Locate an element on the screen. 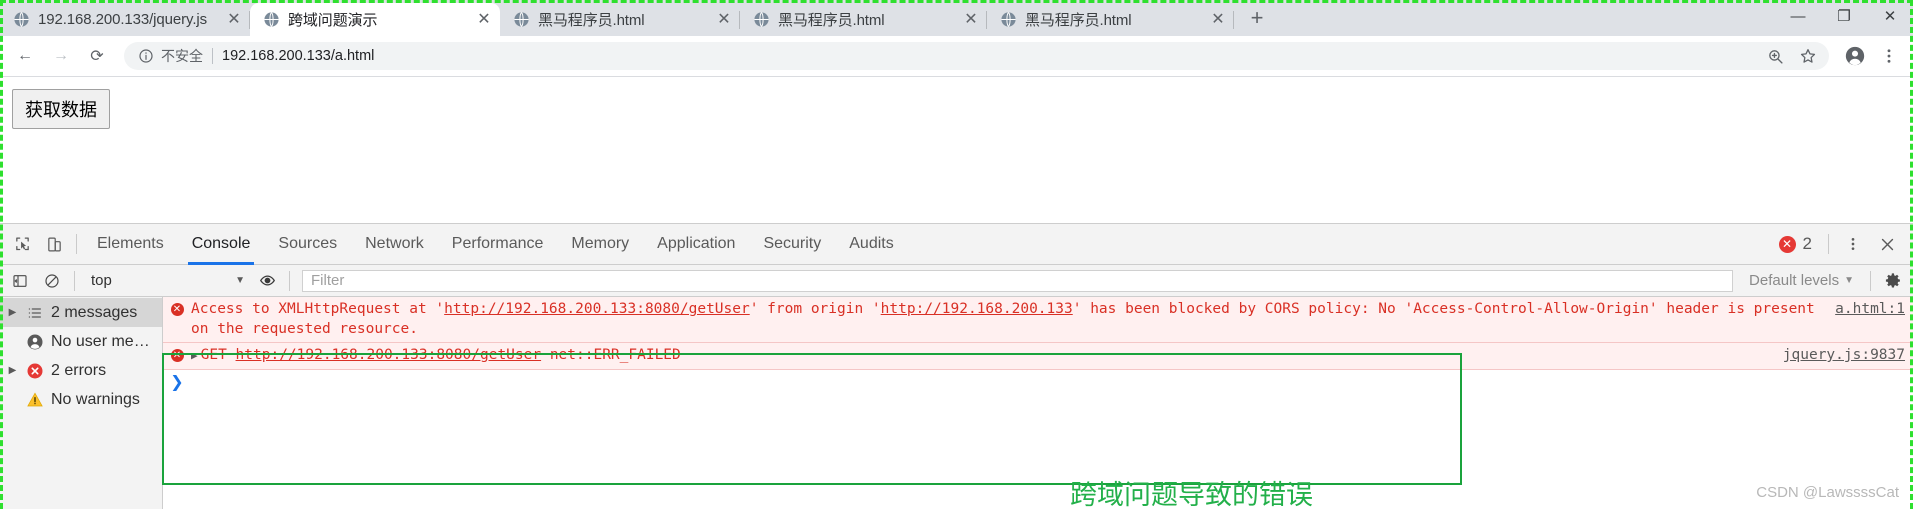 Image resolution: width=1913 pixels, height=509 pixels. star-icon is located at coordinates (1808, 56).